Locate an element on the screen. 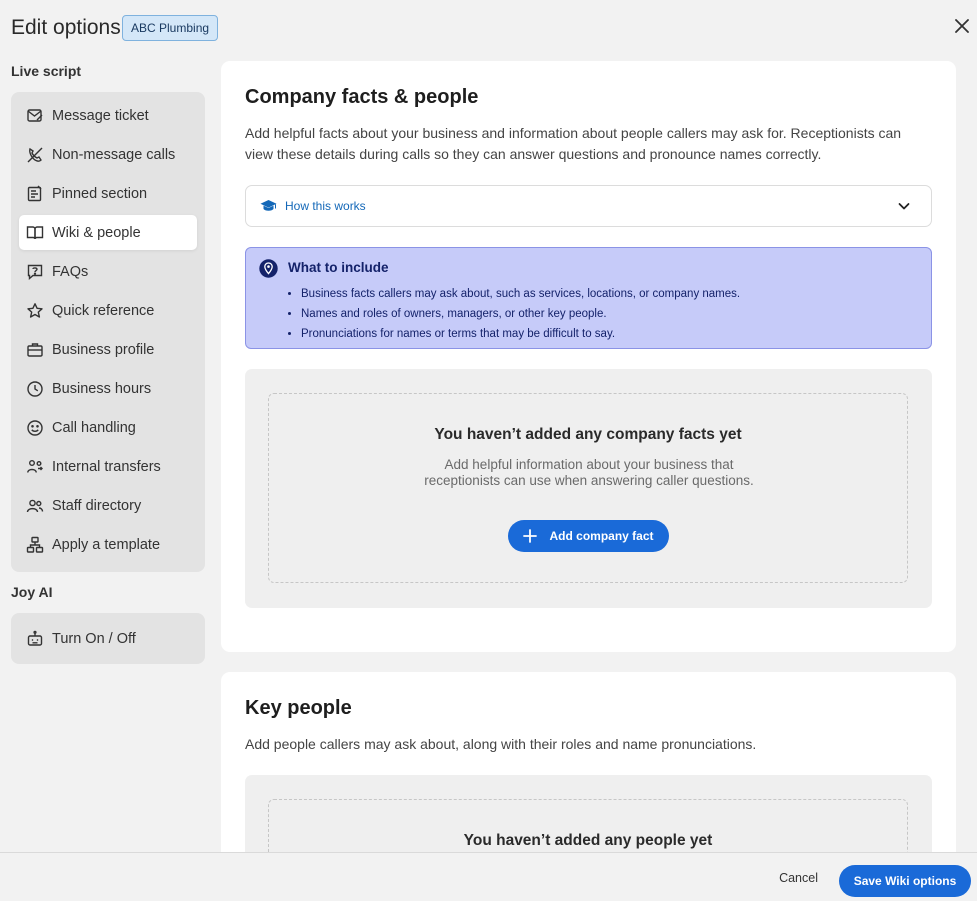 This screenshot has width=977, height=901. star-icon is located at coordinates (35, 311).